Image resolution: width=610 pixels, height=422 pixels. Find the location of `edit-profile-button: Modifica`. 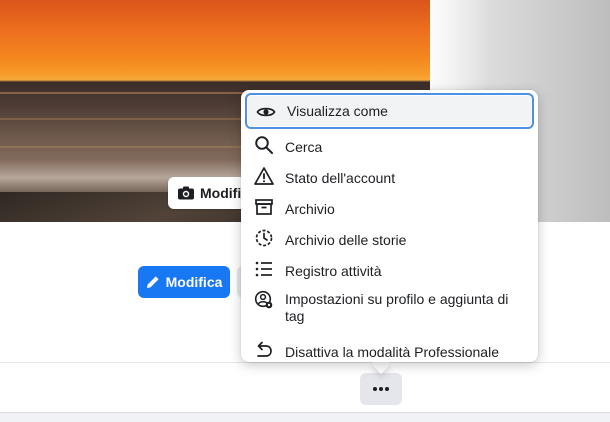

edit-profile-button: Modifica is located at coordinates (184, 282).